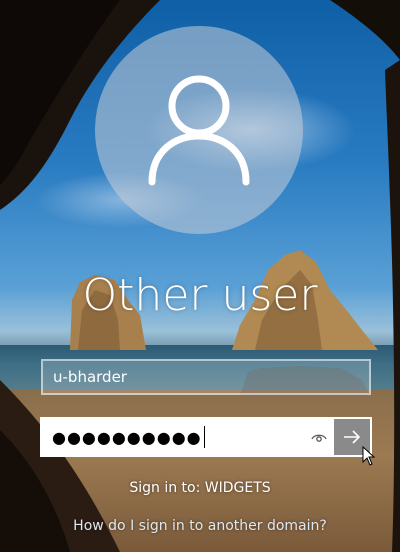 The image size is (400, 552). What do you see at coordinates (352, 437) in the screenshot?
I see `arrow-right-icon` at bounding box center [352, 437].